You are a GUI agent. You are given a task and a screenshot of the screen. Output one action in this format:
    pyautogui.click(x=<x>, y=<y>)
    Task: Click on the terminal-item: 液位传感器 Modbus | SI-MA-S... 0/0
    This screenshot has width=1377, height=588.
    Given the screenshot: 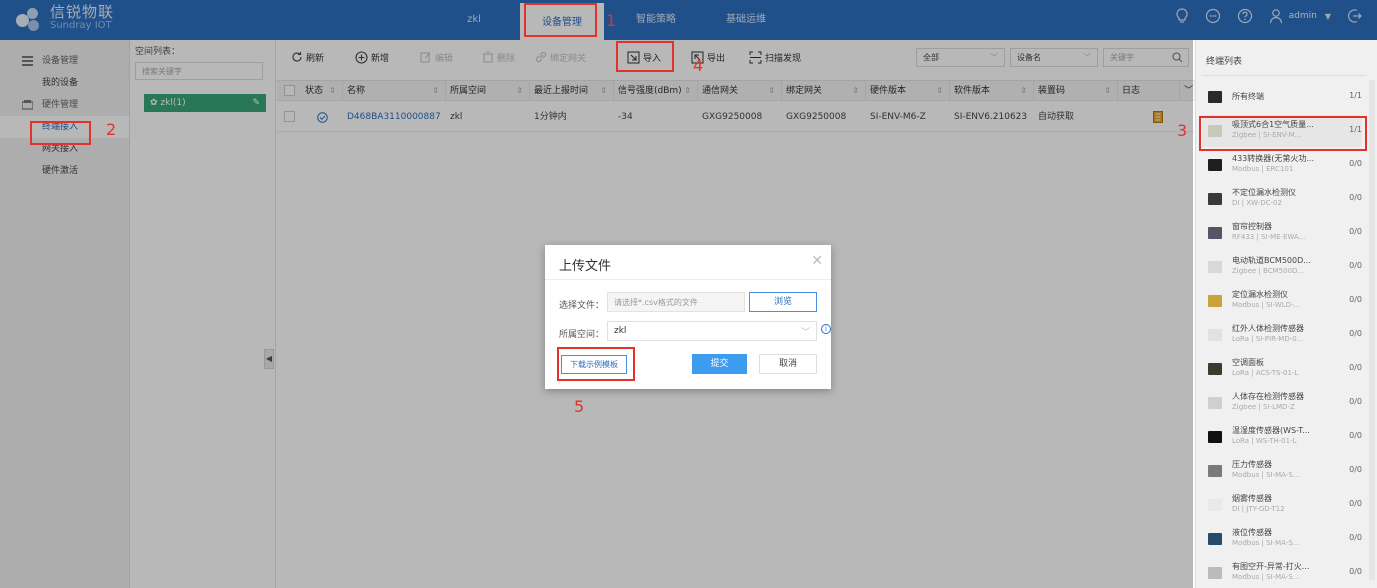 What is the action you would take?
    pyautogui.click(x=1282, y=539)
    